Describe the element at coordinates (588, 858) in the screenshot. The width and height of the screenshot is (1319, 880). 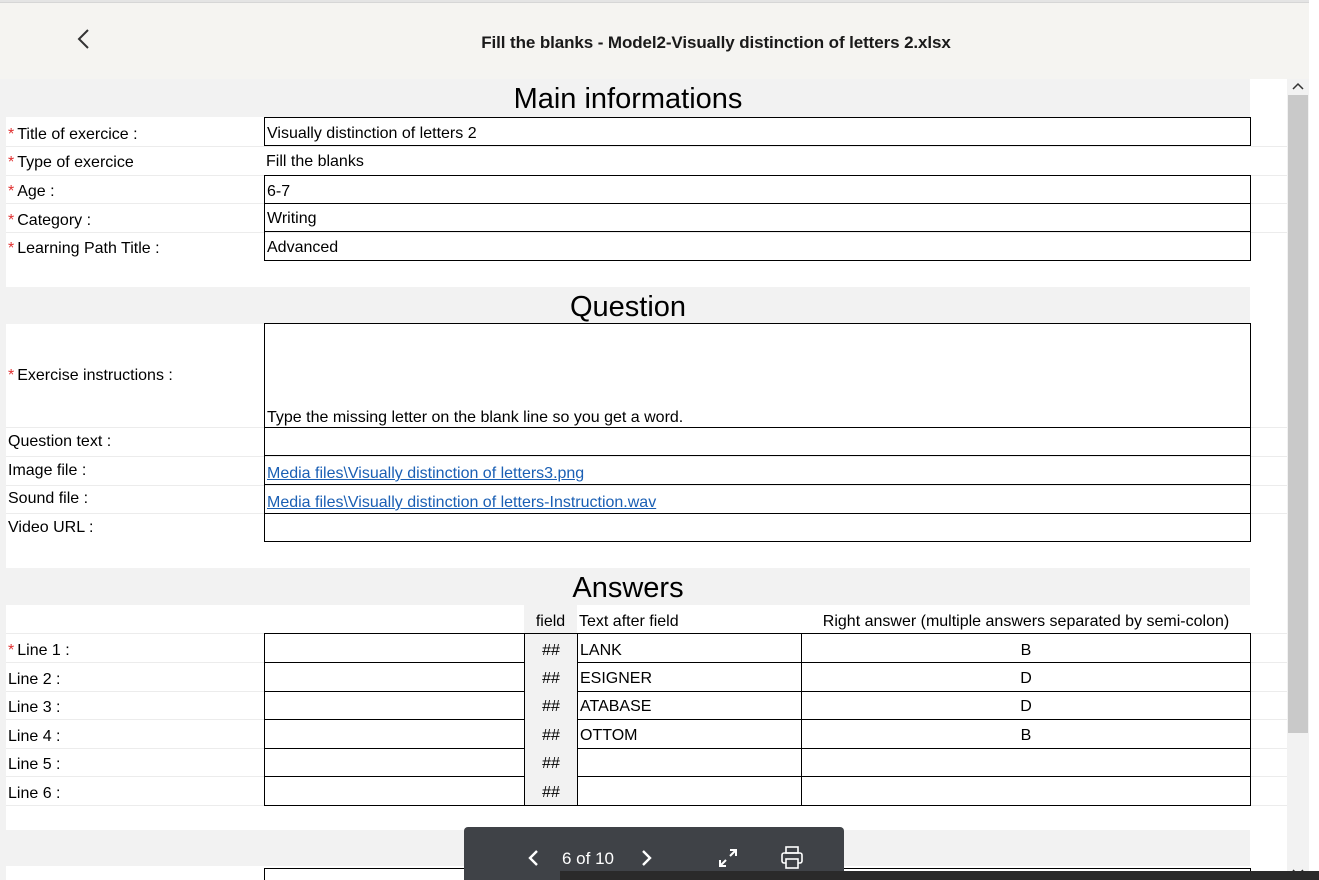
I see `page-indicator: 6 of 10` at that location.